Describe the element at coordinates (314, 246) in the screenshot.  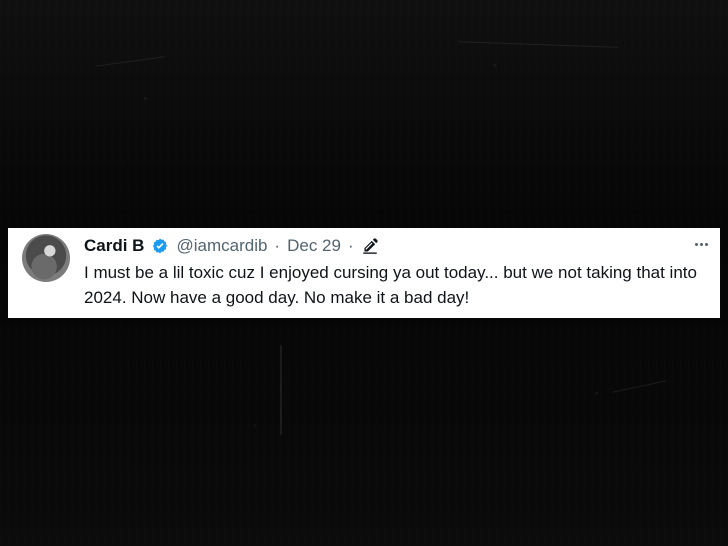
I see `tweet-date: Dec 29` at that location.